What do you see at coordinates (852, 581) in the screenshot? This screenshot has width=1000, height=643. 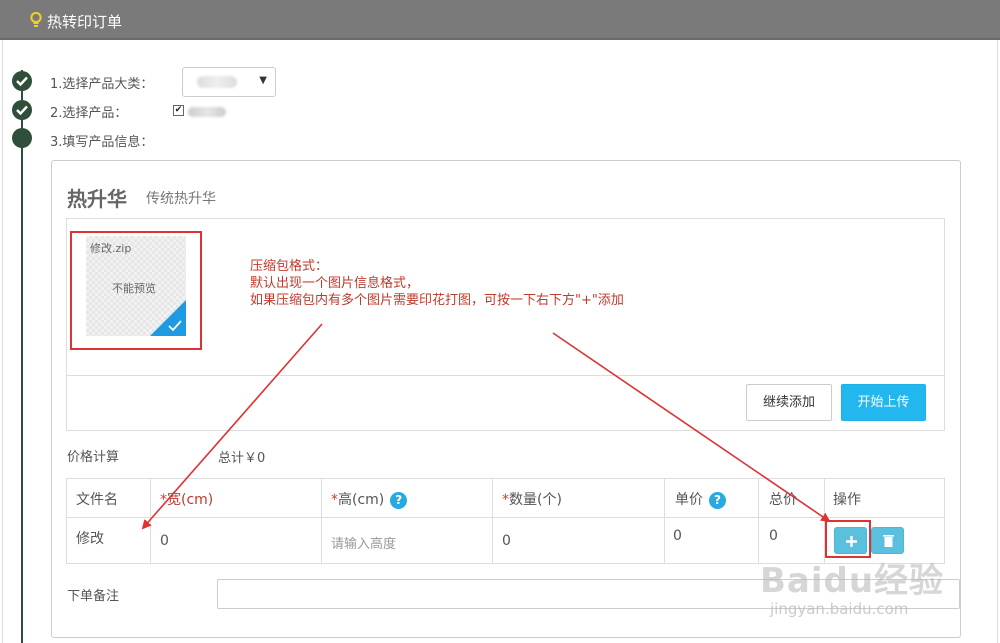 I see `watermark-logo: Baidu经验` at bounding box center [852, 581].